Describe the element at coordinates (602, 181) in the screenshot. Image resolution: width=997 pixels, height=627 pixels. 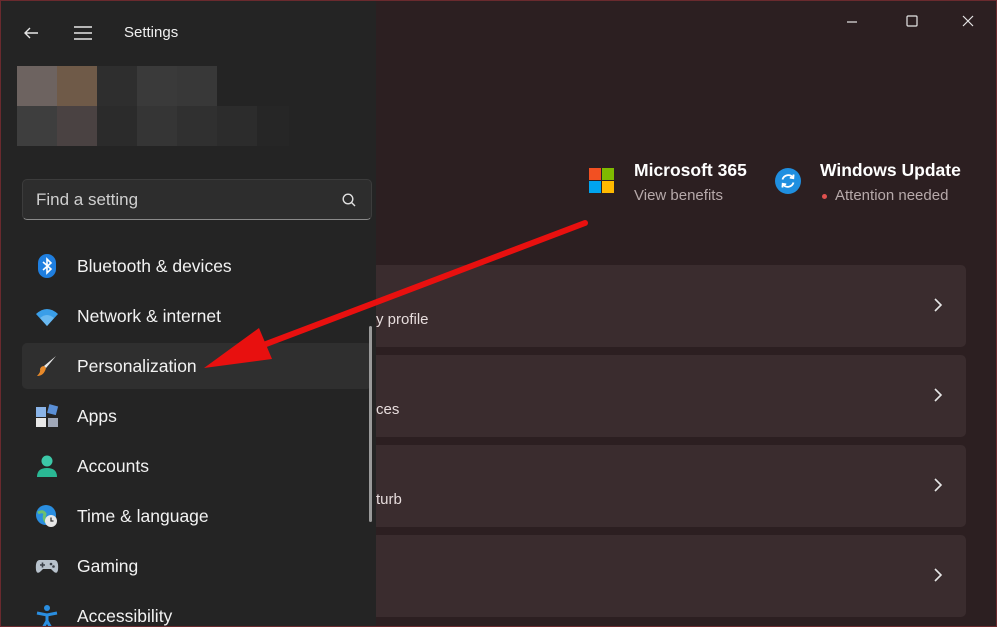
I see `microsoft-logo-icon` at that location.